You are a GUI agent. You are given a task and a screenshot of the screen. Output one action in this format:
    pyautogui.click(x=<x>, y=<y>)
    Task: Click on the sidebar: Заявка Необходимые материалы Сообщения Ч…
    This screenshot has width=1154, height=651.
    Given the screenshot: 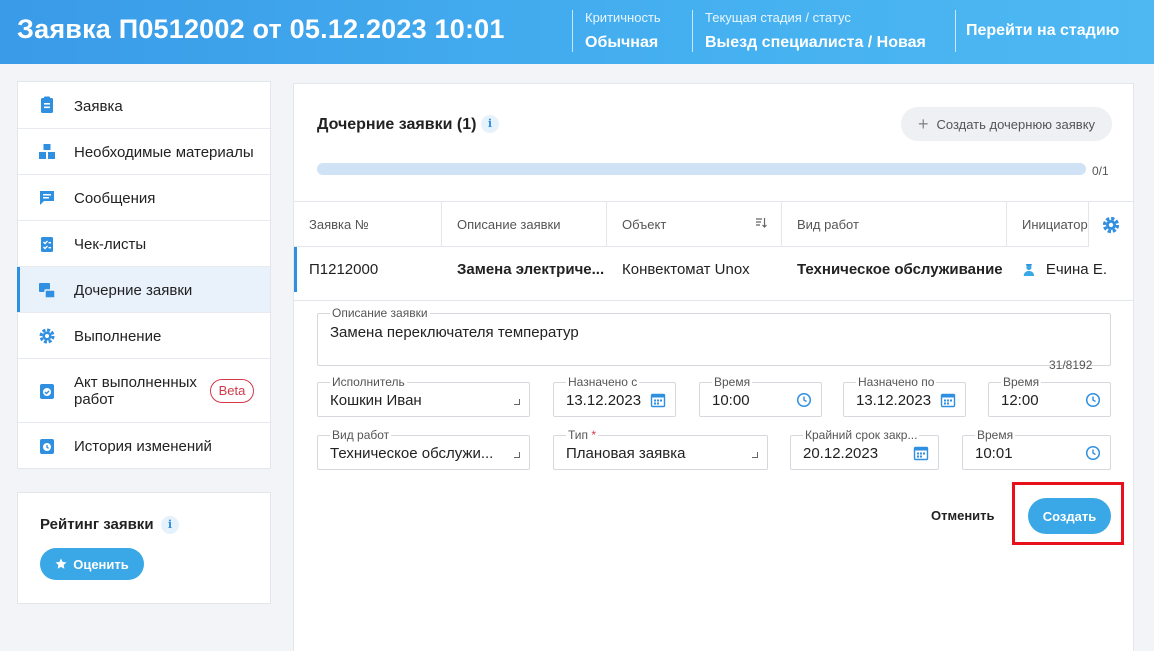 What is the action you would take?
    pyautogui.click(x=144, y=275)
    